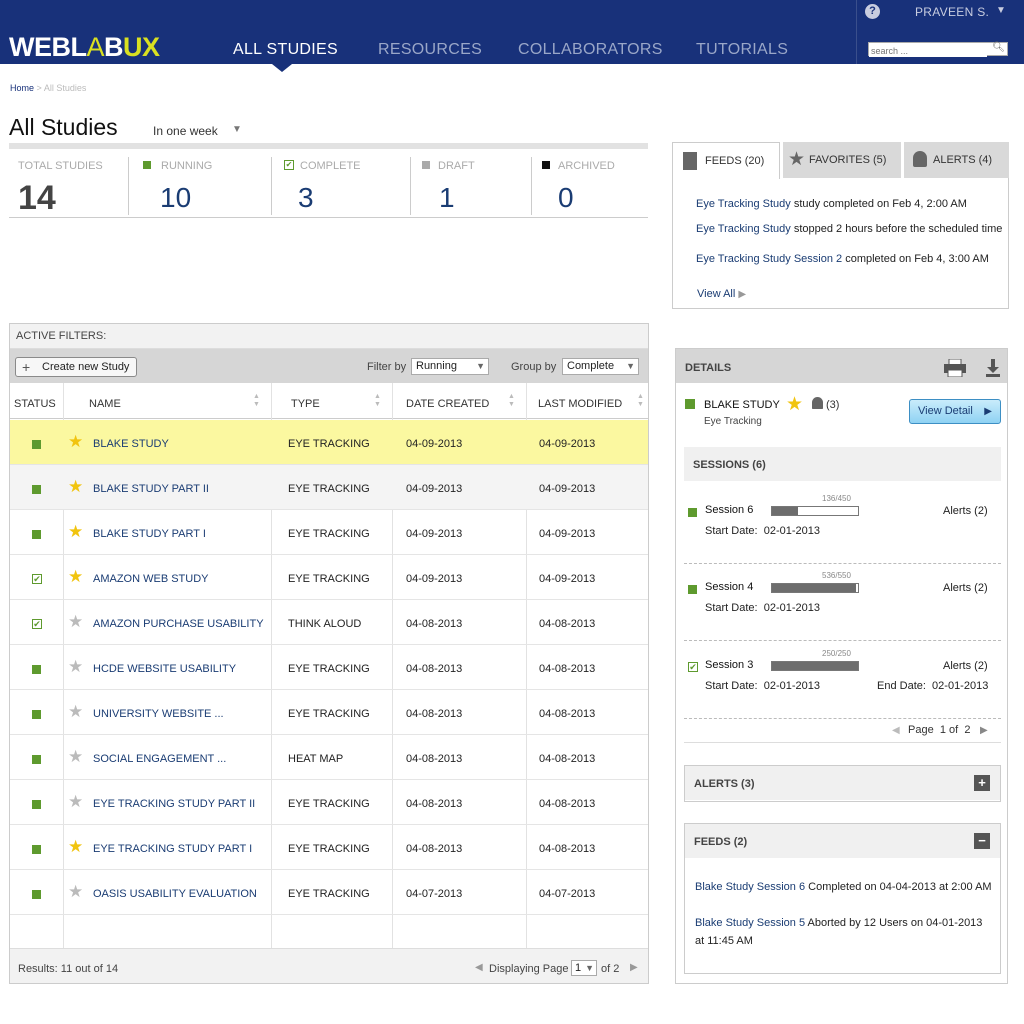 The image size is (1024, 1024). What do you see at coordinates (600, 366) in the screenshot?
I see `group-by-select: Complete ▼` at bounding box center [600, 366].